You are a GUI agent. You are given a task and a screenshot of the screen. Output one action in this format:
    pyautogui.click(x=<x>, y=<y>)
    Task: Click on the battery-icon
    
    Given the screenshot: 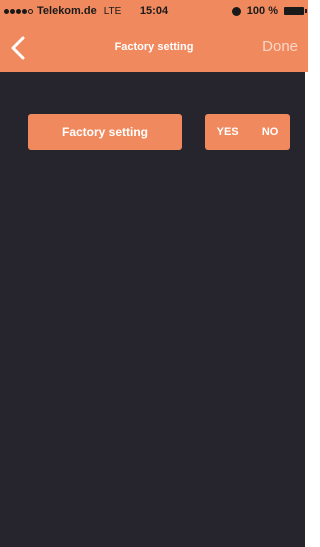 What is the action you would take?
    pyautogui.click(x=295, y=11)
    